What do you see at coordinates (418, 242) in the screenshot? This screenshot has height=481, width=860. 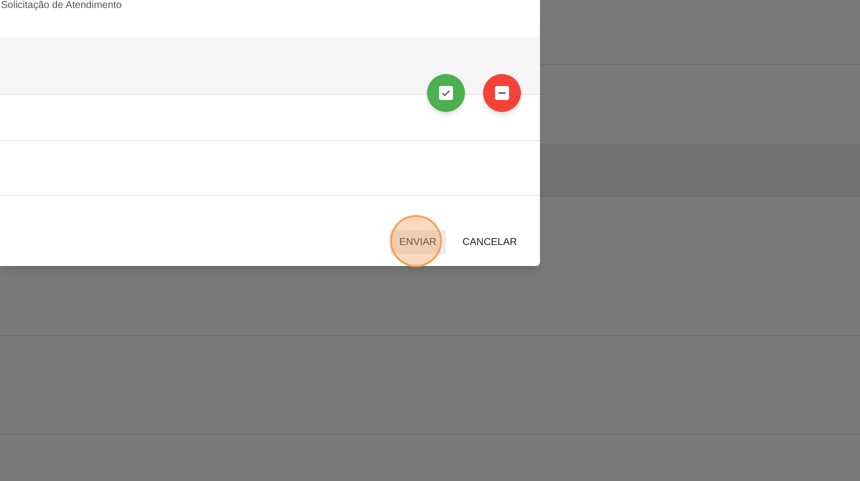 I see `dialog-button: ENVIAR` at bounding box center [418, 242].